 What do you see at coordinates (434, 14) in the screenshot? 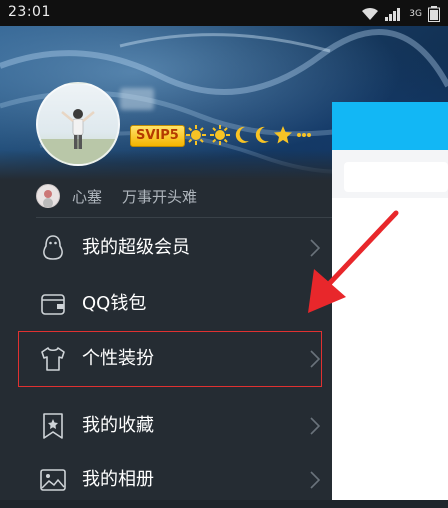
I see `battery-icon` at bounding box center [434, 14].